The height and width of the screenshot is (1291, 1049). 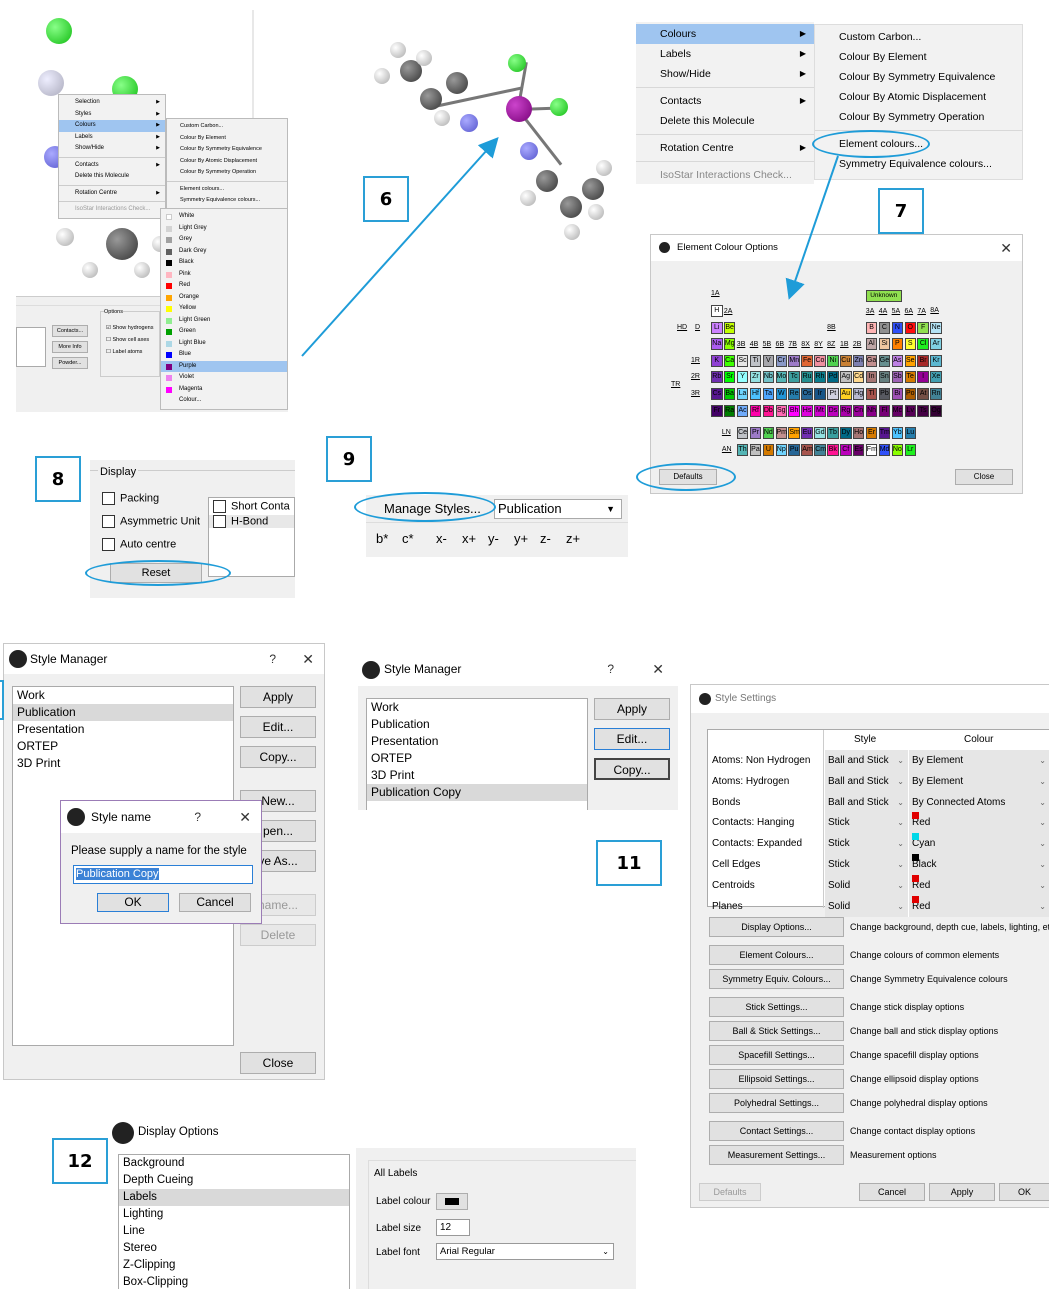 What do you see at coordinates (570, 247) in the screenshot?
I see `annotation-arrows` at bounding box center [570, 247].